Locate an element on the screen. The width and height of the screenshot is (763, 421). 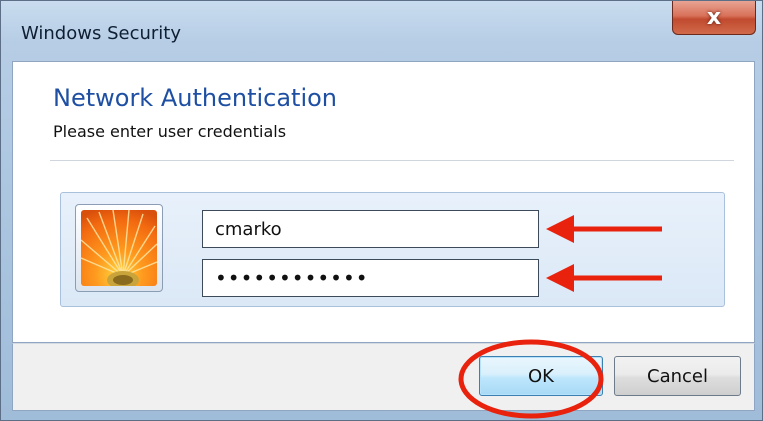
divider is located at coordinates (392, 160).